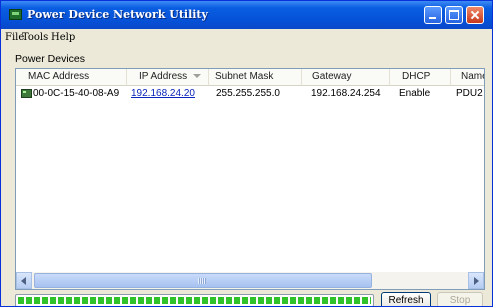  I want to click on column-dhcp: DHCP, so click(420, 77).